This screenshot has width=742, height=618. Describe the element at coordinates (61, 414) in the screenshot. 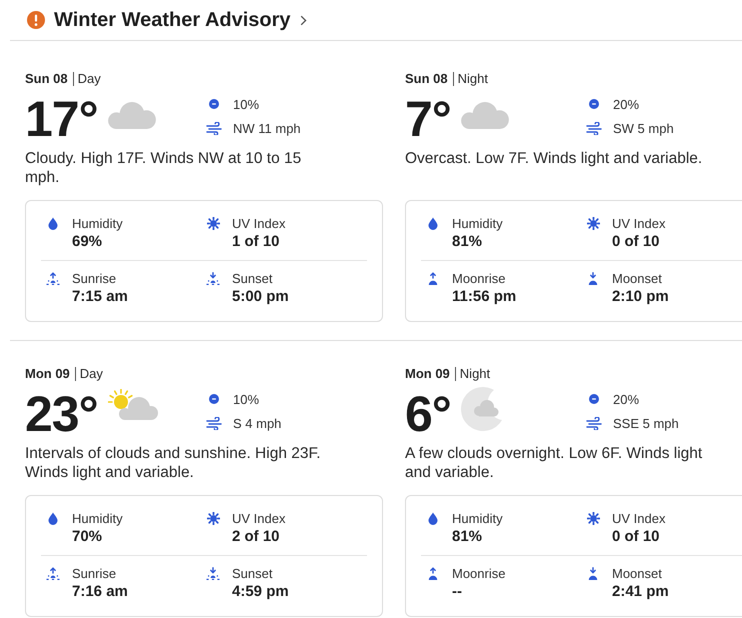

I see `temperature: 23°` at that location.